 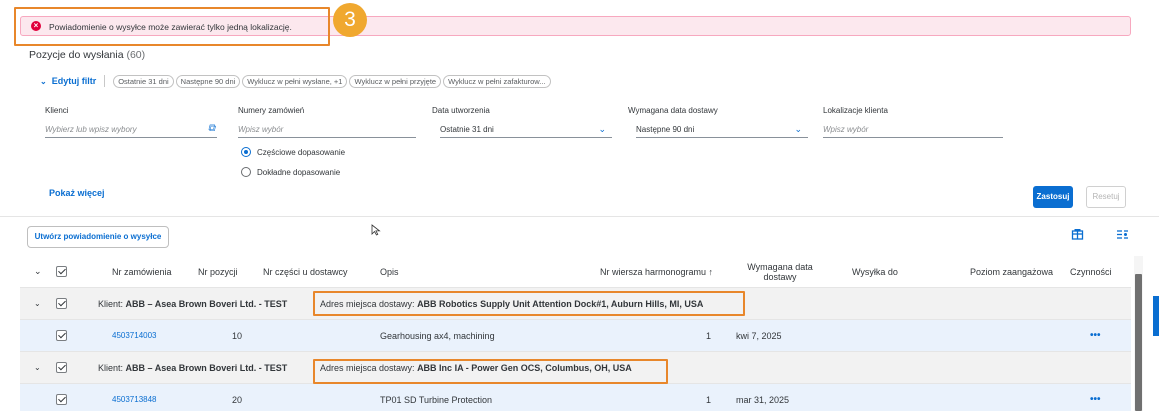 What do you see at coordinates (237, 399) in the screenshot?
I see `item-number: 20` at bounding box center [237, 399].